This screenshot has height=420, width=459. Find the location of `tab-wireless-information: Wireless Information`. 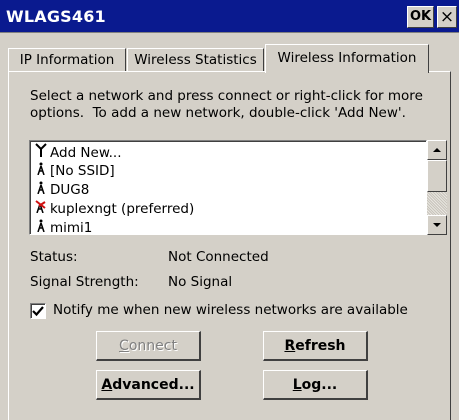

tab-wireless-information: Wireless Information is located at coordinates (347, 58).